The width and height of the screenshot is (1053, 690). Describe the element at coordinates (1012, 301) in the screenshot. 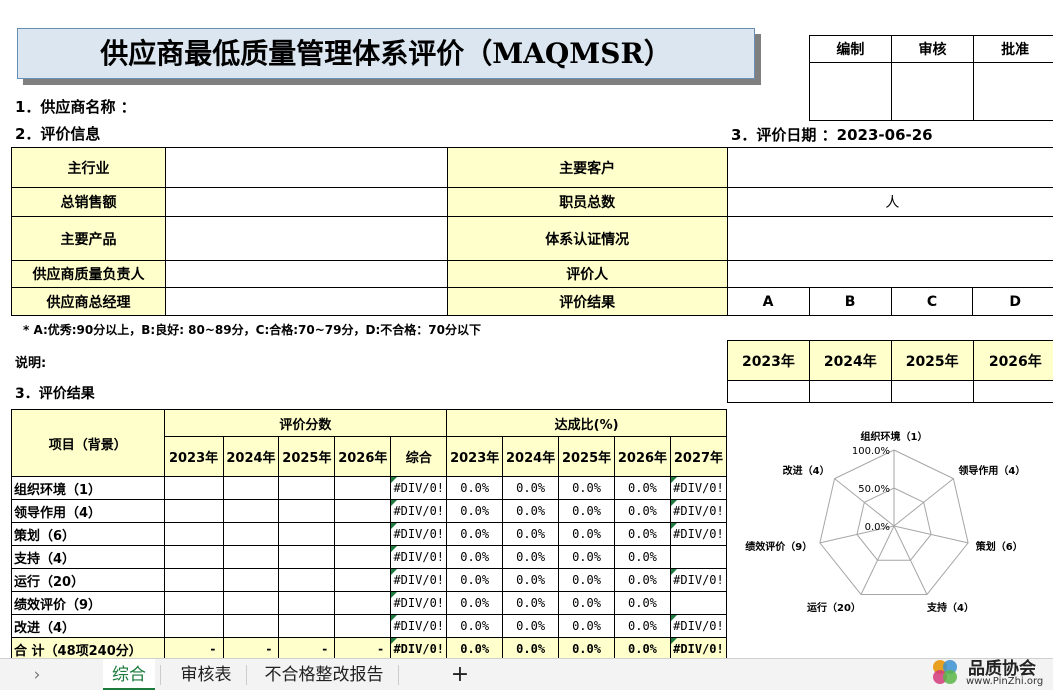

I see `grade-d: D` at that location.